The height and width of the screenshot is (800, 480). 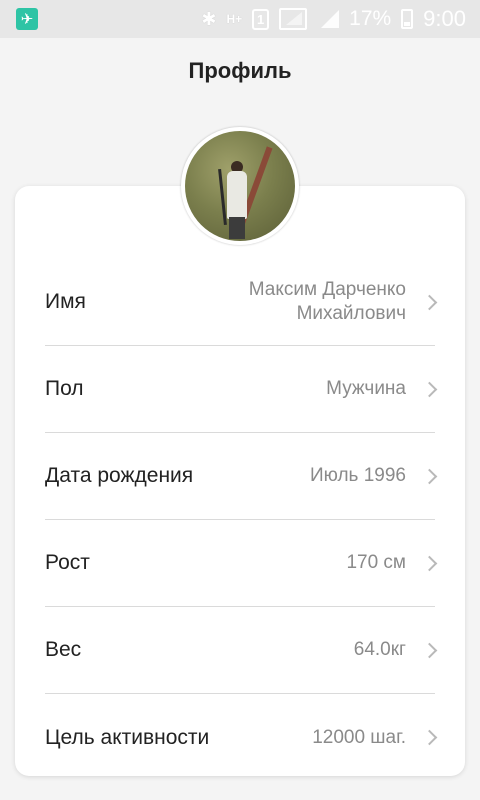 What do you see at coordinates (127, 737) in the screenshot?
I see `row-label: Цель активности` at bounding box center [127, 737].